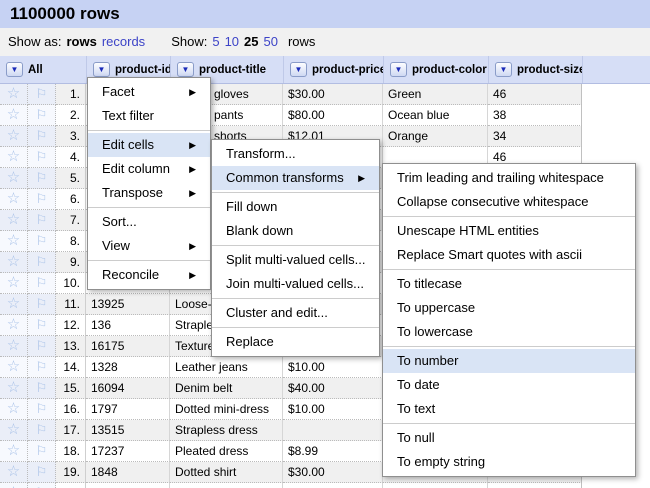 This screenshot has width=650, height=488. What do you see at coordinates (535, 485) in the screenshot?
I see `cell-product-size` at bounding box center [535, 485].